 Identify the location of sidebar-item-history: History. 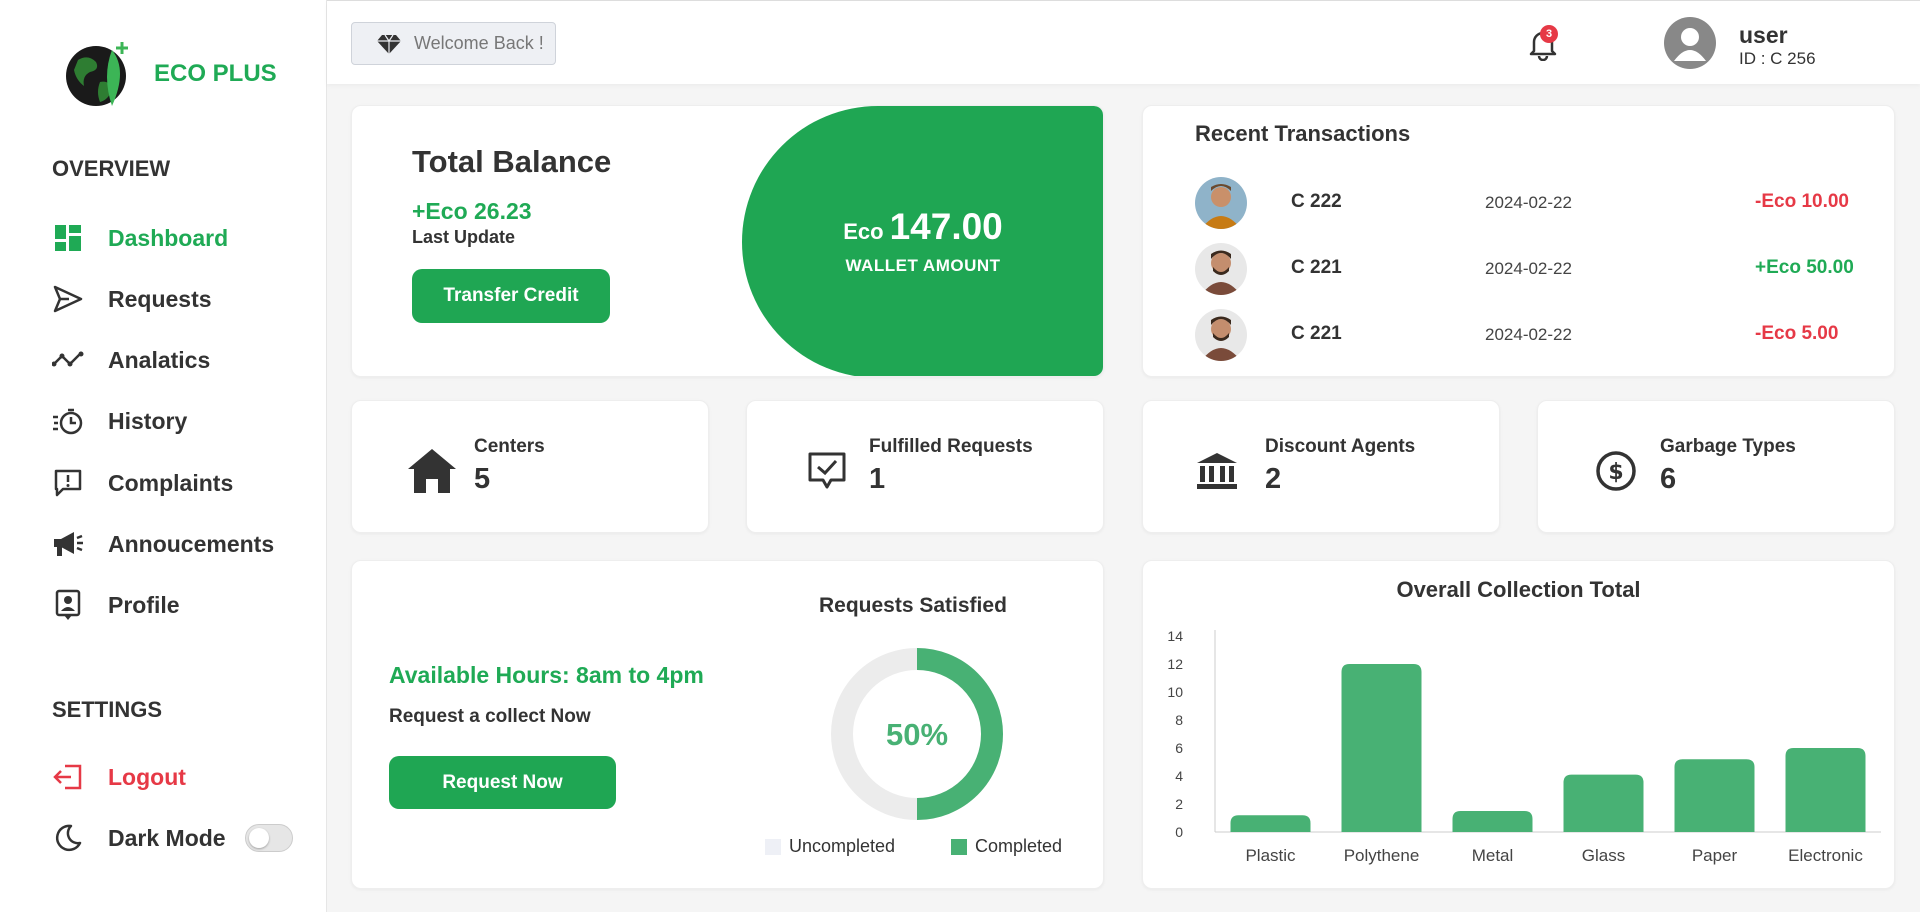
(182, 421).